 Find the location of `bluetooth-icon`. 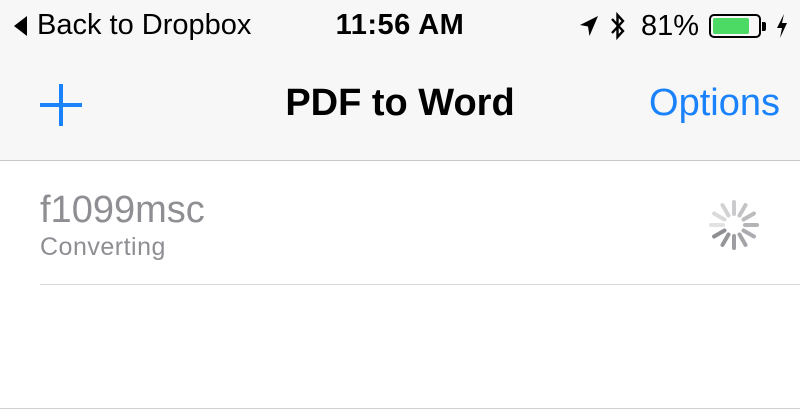

bluetooth-icon is located at coordinates (618, 26).